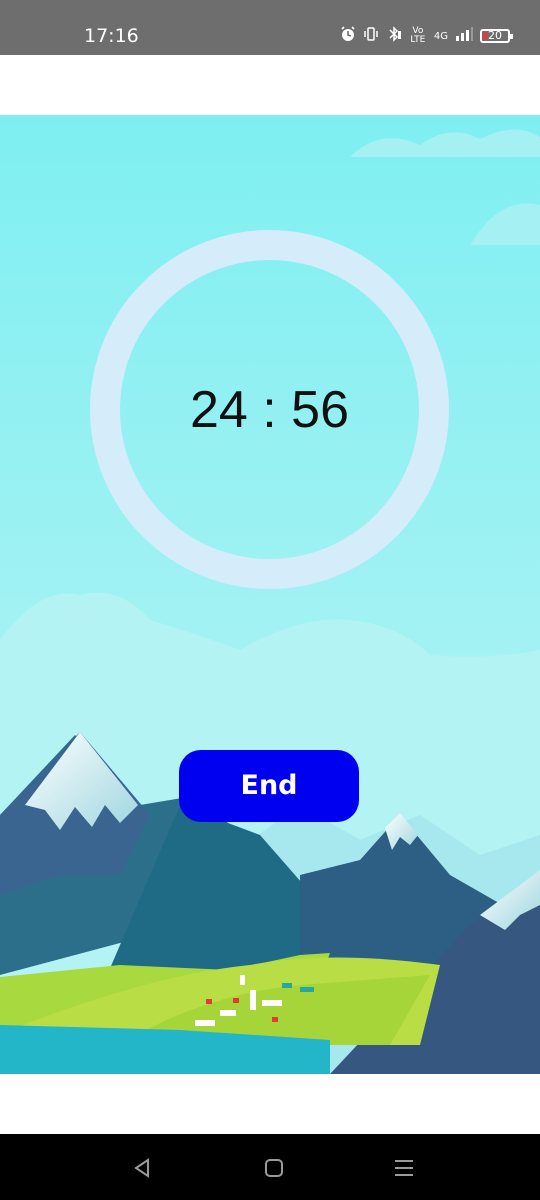 The image size is (540, 1200). I want to click on status-icons: Vo LTE 4G 20, so click(426, 36).